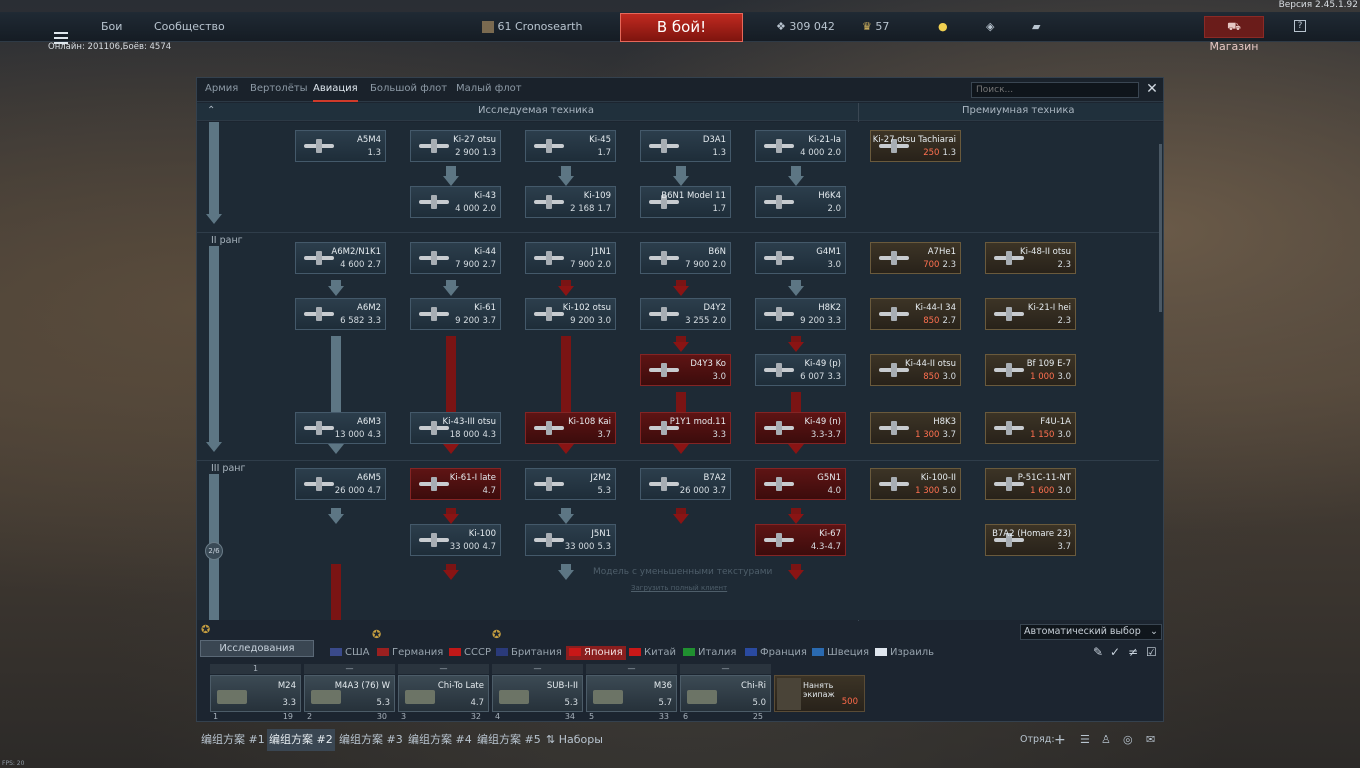 The width and height of the screenshot is (1360, 768). Describe the element at coordinates (455, 540) in the screenshot. I see `vehicle-card: Ki-100 33 000 4.7` at that location.